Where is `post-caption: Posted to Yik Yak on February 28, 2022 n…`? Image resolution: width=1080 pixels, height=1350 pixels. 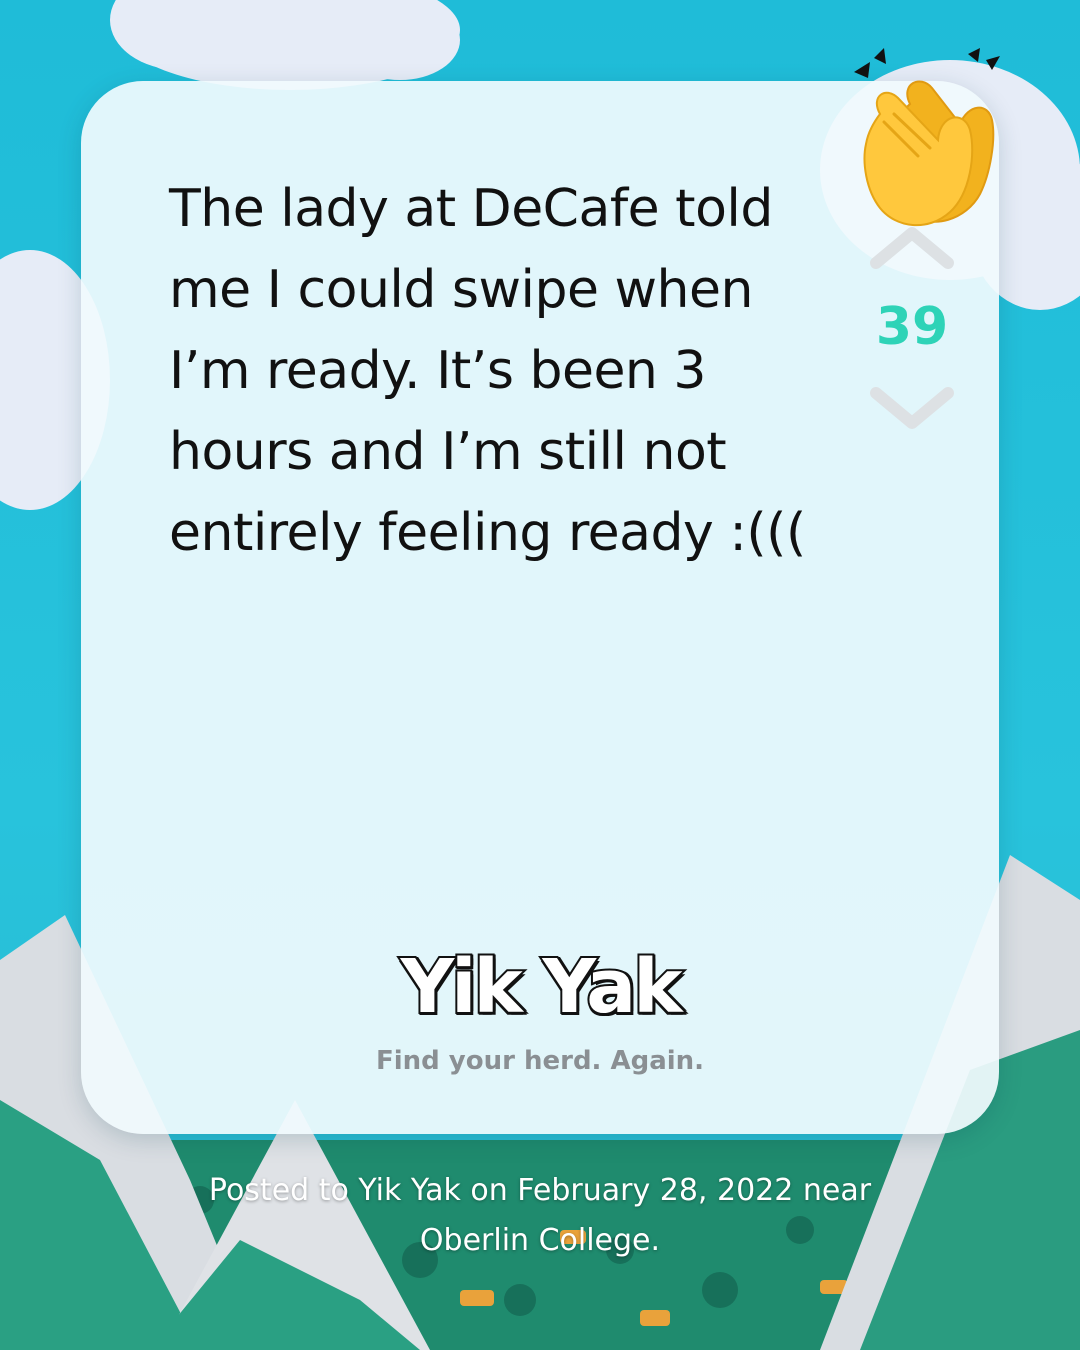 post-caption: Posted to Yik Yak on February 28, 2022 n… is located at coordinates (540, 1215).